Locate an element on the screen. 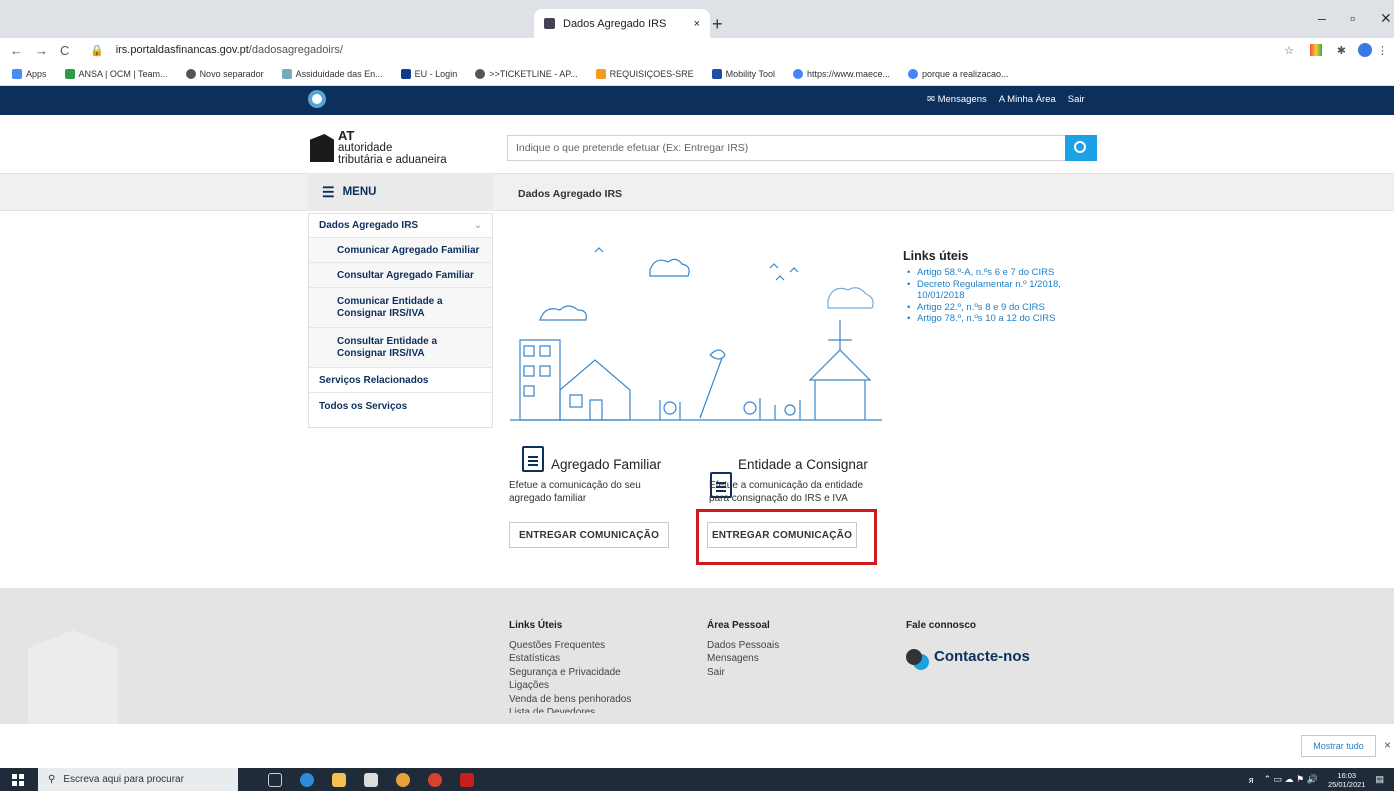 The image size is (1394, 791). contact-link: Contacte-nos is located at coordinates (968, 656).